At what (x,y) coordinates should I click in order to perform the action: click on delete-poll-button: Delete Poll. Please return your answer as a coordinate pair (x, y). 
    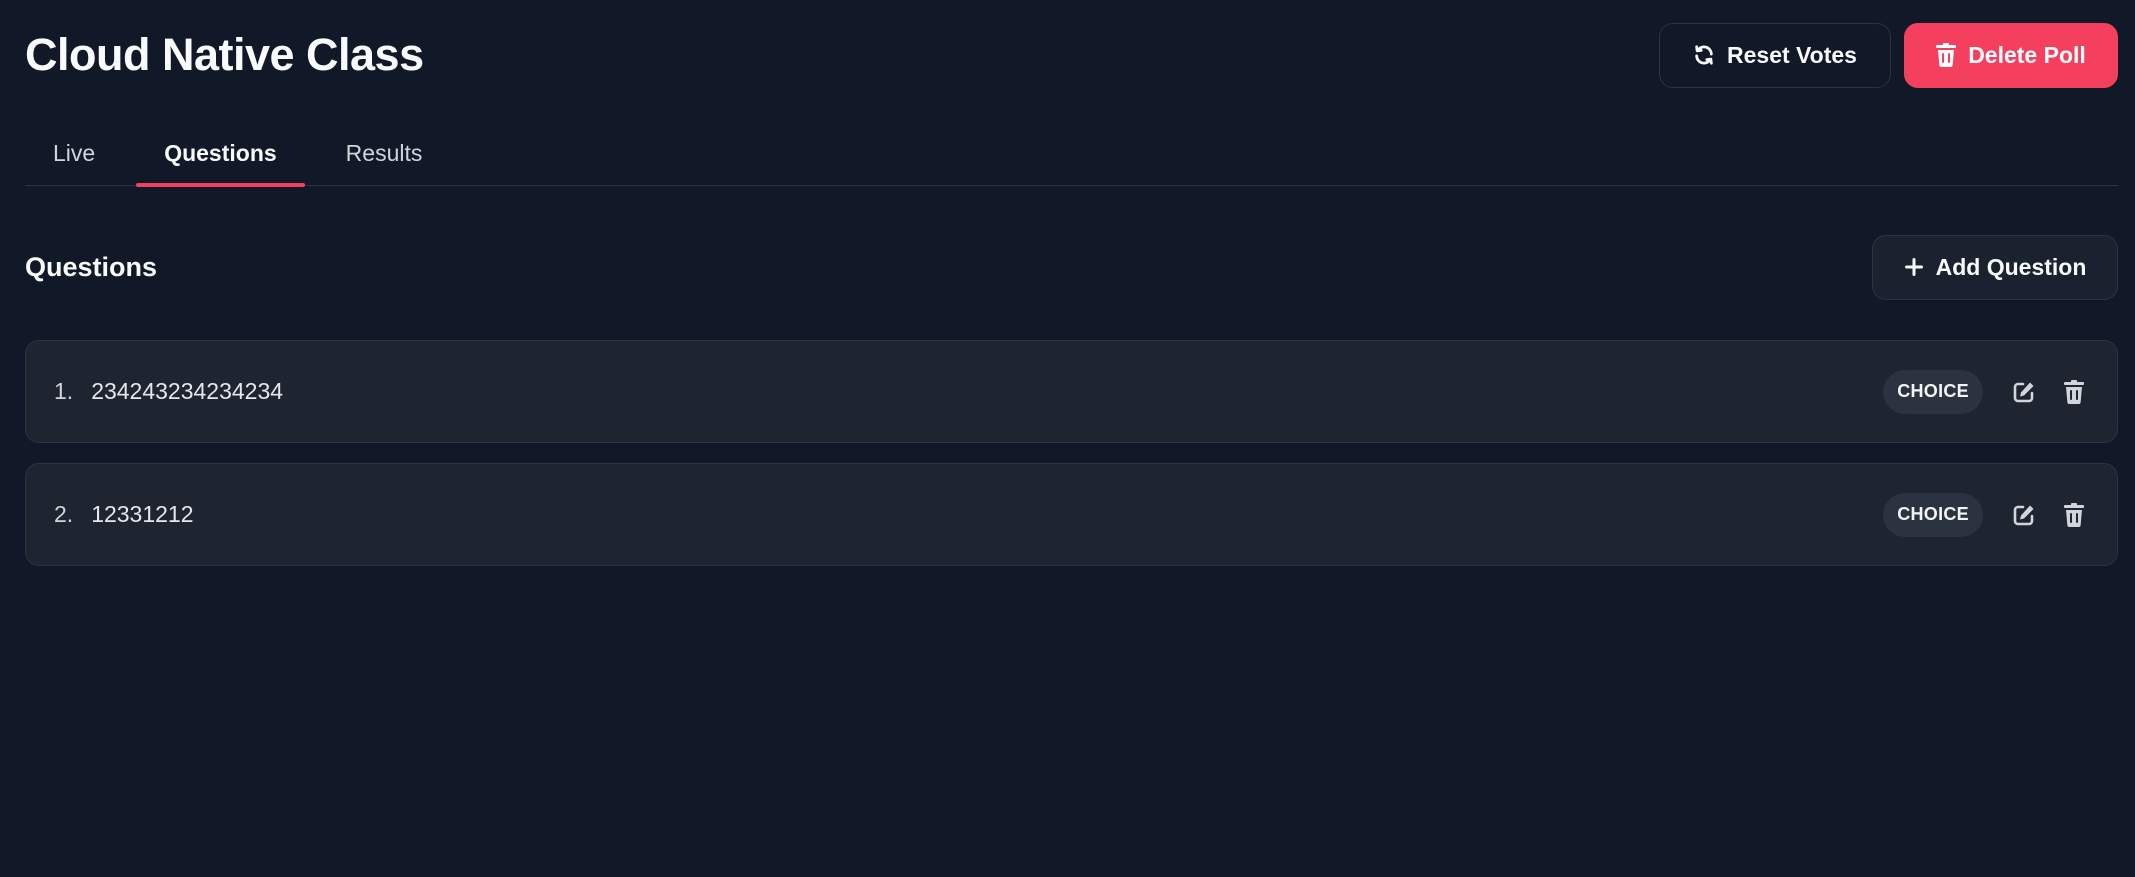
    Looking at the image, I should click on (2011, 55).